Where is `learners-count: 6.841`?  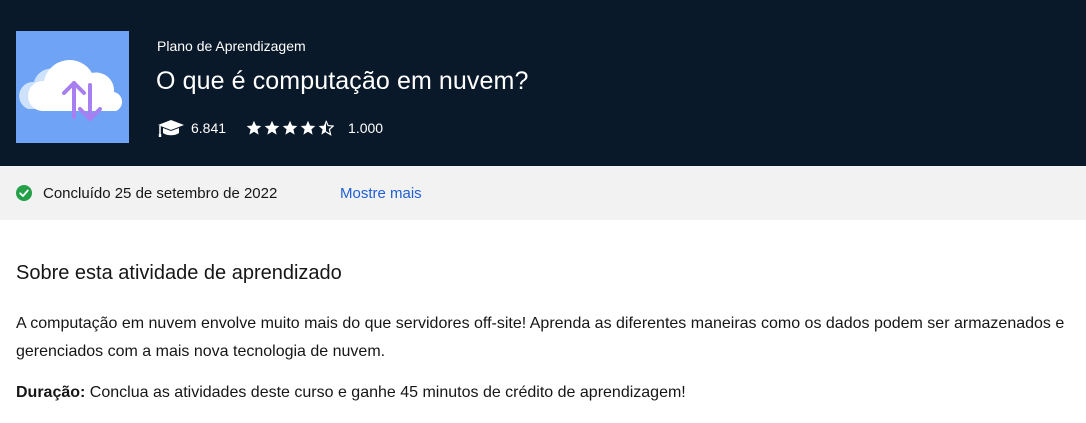 learners-count: 6.841 is located at coordinates (209, 128).